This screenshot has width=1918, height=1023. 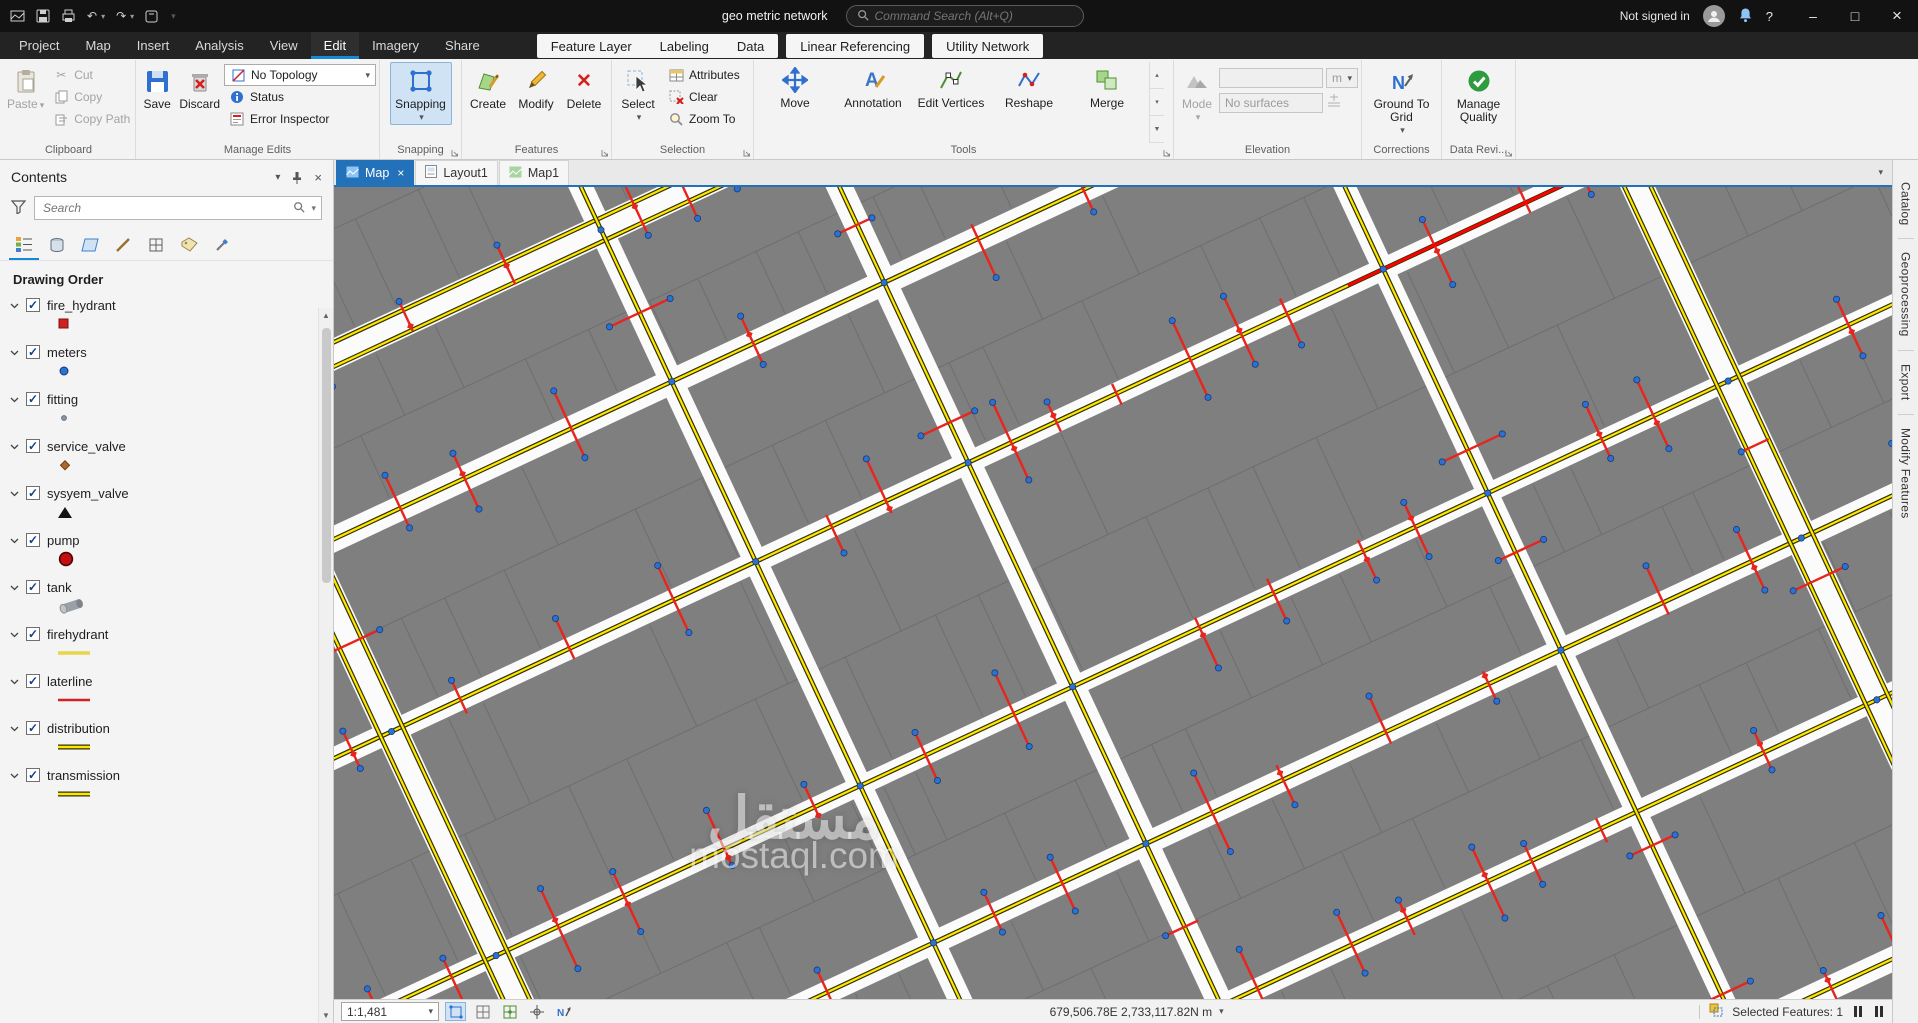 I want to click on layer-row: transmission, so click(x=162, y=775).